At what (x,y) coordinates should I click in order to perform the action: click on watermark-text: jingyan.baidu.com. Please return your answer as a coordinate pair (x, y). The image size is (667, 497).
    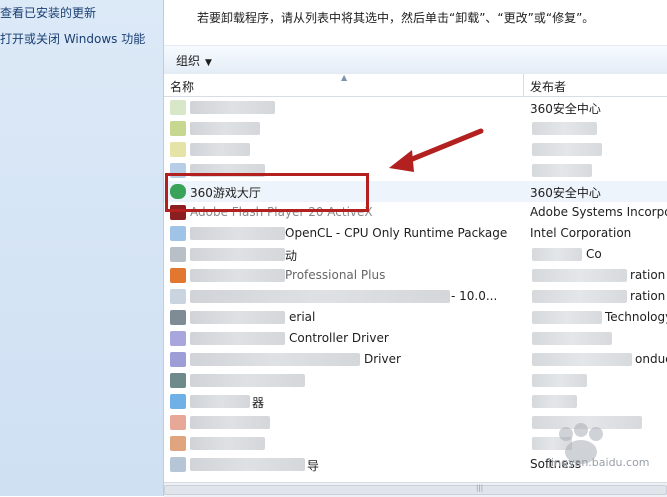
    Looking at the image, I should click on (599, 462).